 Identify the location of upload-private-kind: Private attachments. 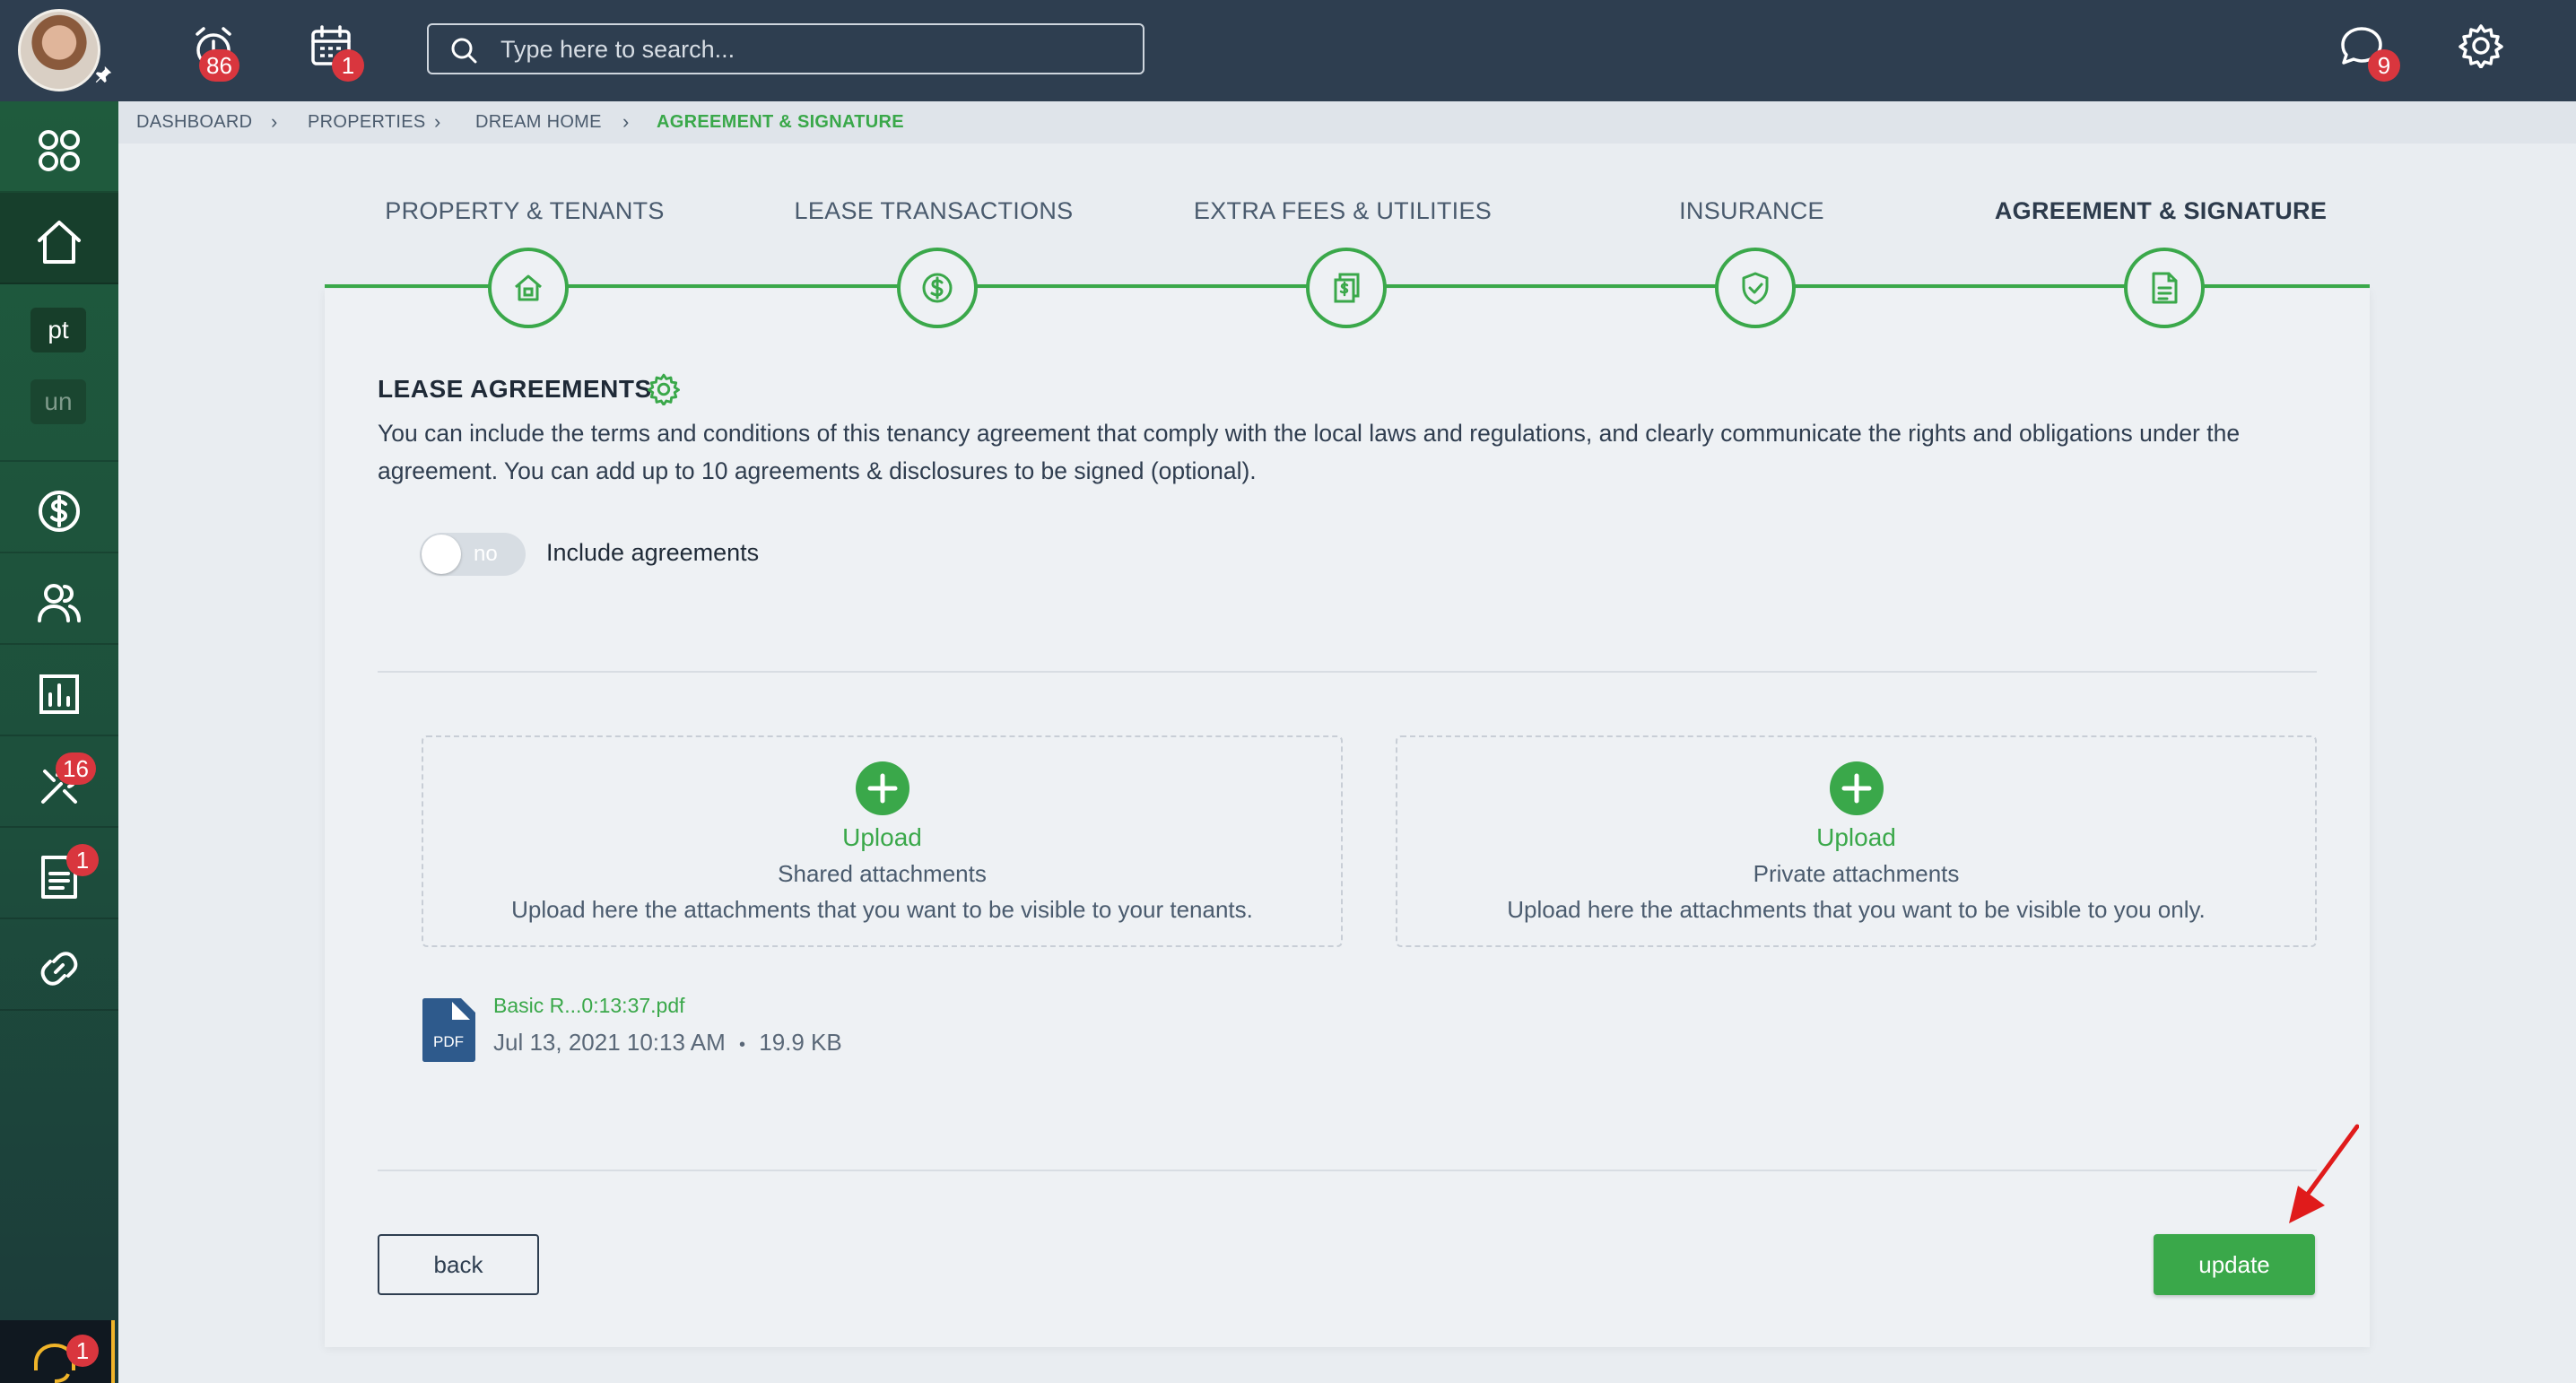
(1856, 873).